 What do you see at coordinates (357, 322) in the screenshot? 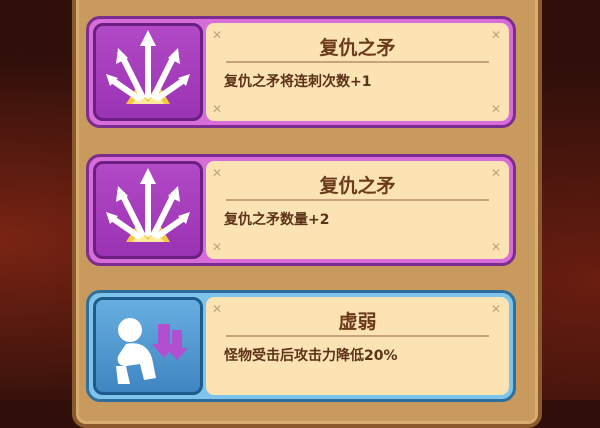
I see `card-title: 虚弱` at bounding box center [357, 322].